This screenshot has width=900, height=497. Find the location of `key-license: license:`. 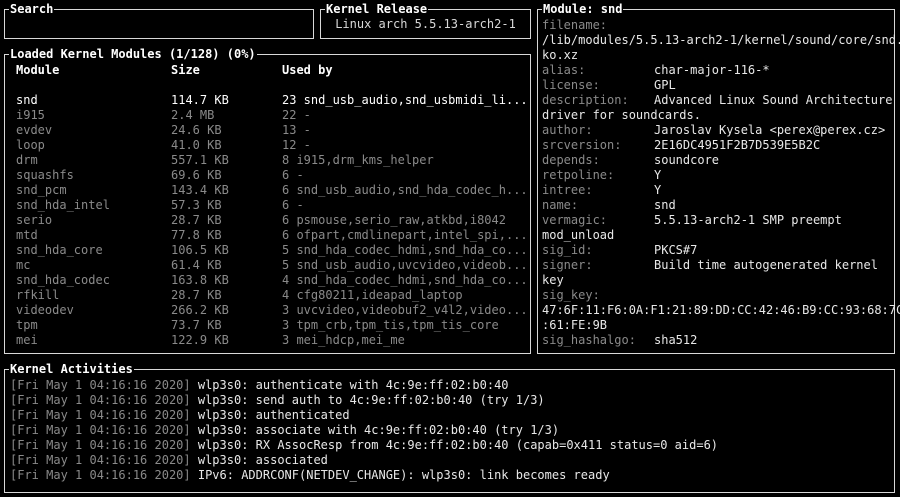

key-license: license: is located at coordinates (571, 85).